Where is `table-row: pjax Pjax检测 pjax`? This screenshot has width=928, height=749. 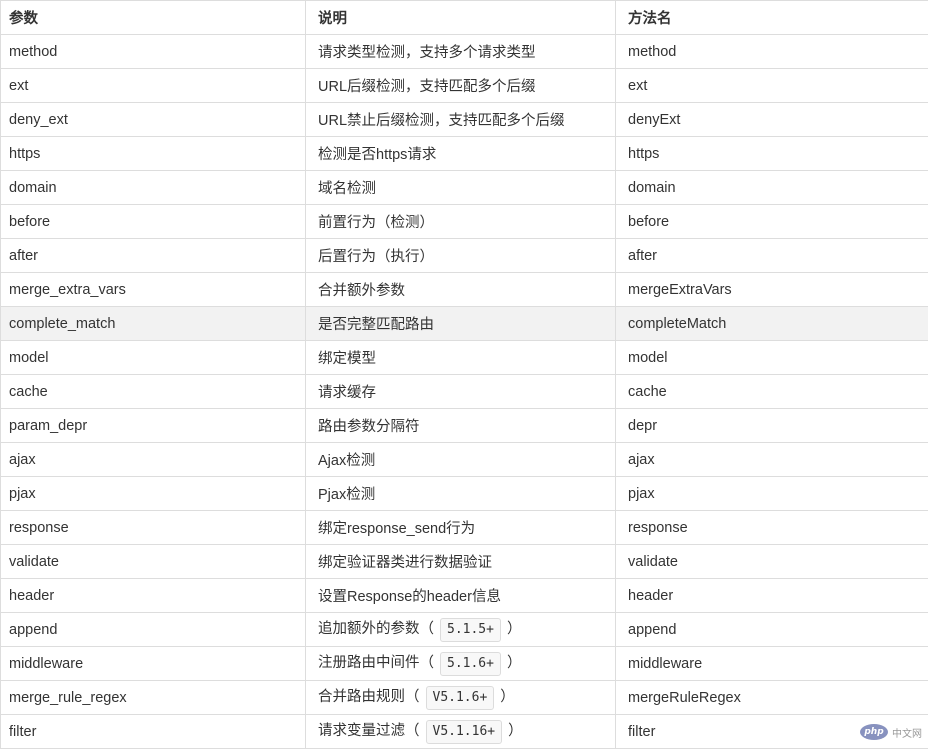
table-row: pjax Pjax检测 pjax is located at coordinates (464, 494).